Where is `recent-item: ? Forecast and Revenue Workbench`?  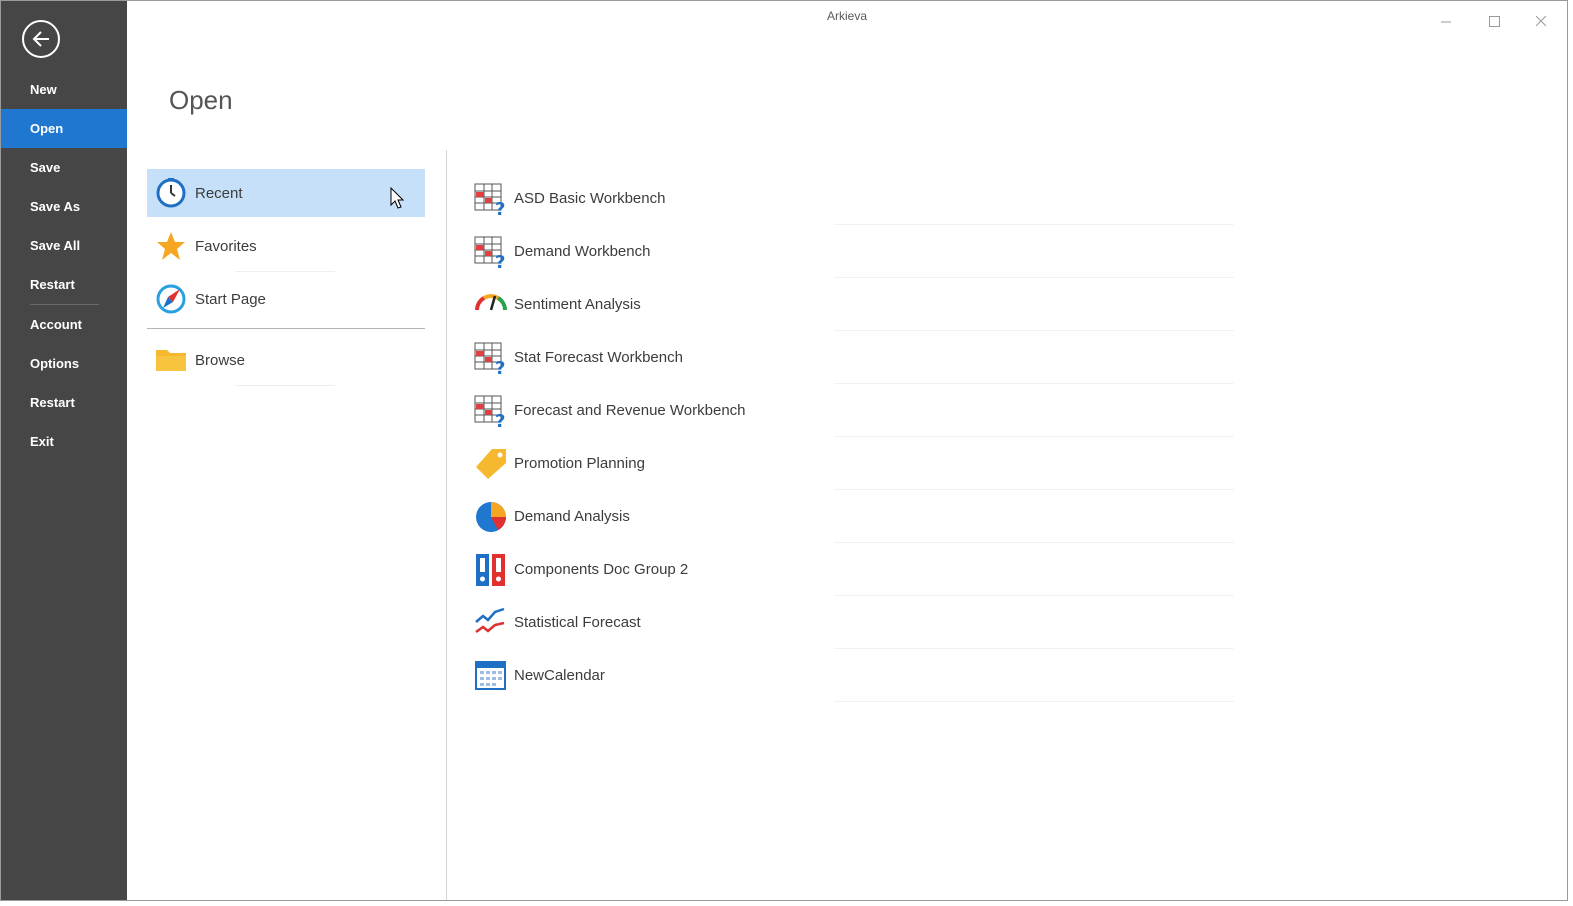
recent-item: ? Forecast and Revenue Workbench is located at coordinates (874, 410).